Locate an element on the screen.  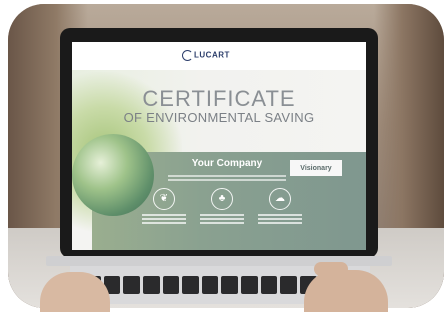
tree-icon: ♣ is located at coordinates (222, 199).